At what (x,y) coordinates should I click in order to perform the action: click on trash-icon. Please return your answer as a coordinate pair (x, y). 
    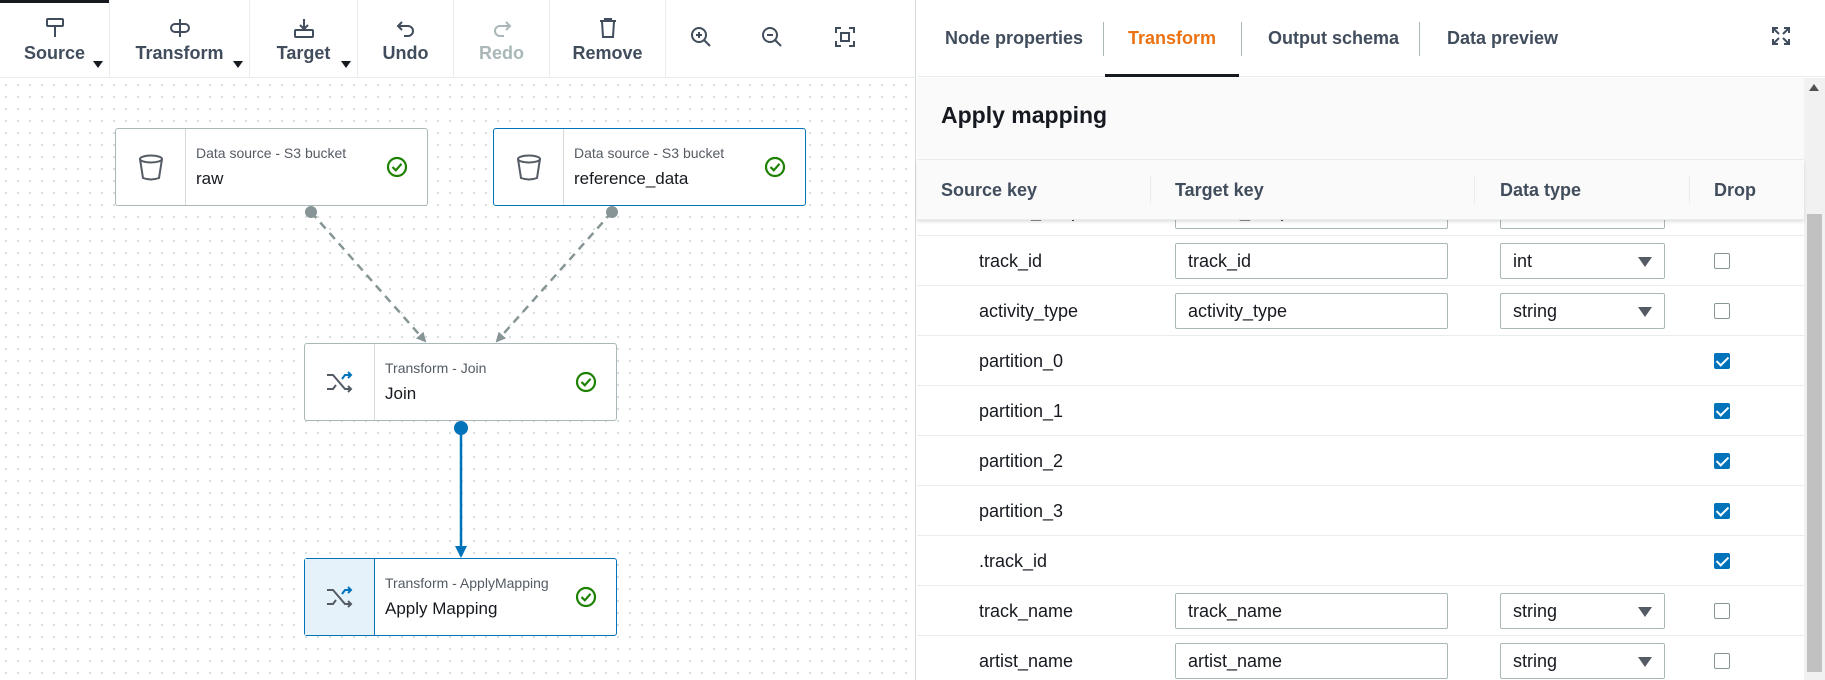
    Looking at the image, I should click on (608, 28).